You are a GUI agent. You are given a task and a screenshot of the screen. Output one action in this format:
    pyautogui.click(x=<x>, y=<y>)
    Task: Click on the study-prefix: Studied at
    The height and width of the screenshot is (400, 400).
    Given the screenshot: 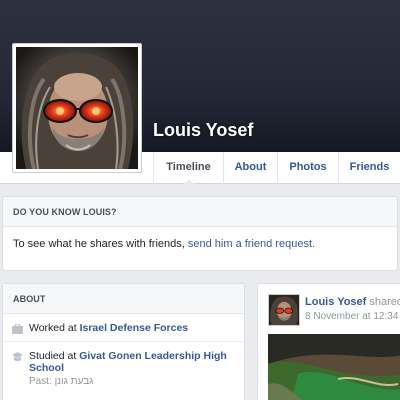 What is the action you would take?
    pyautogui.click(x=54, y=356)
    